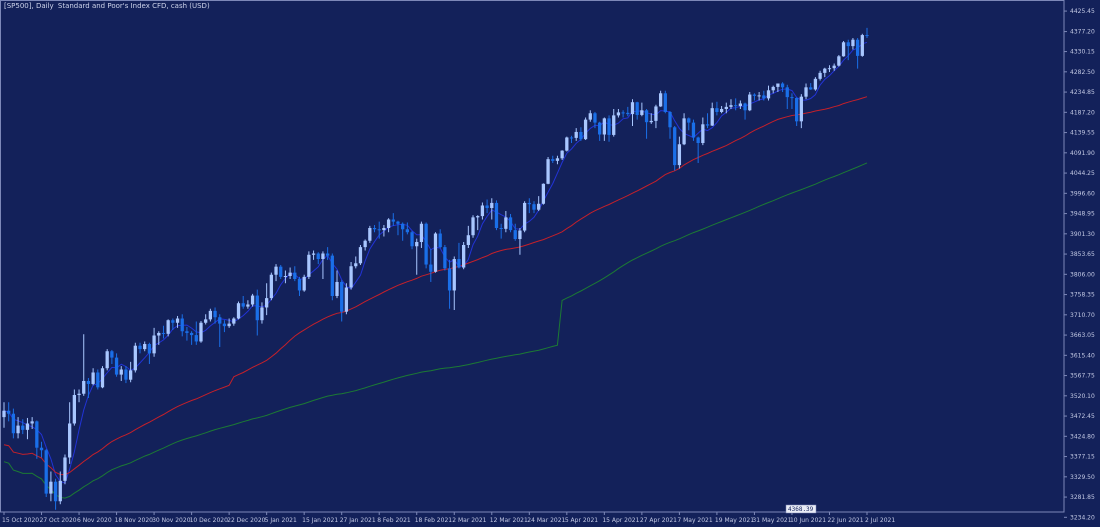 The width and height of the screenshot is (1100, 527). What do you see at coordinates (1082, 52) in the screenshot?
I see `y-tick-label: 4330.15` at bounding box center [1082, 52].